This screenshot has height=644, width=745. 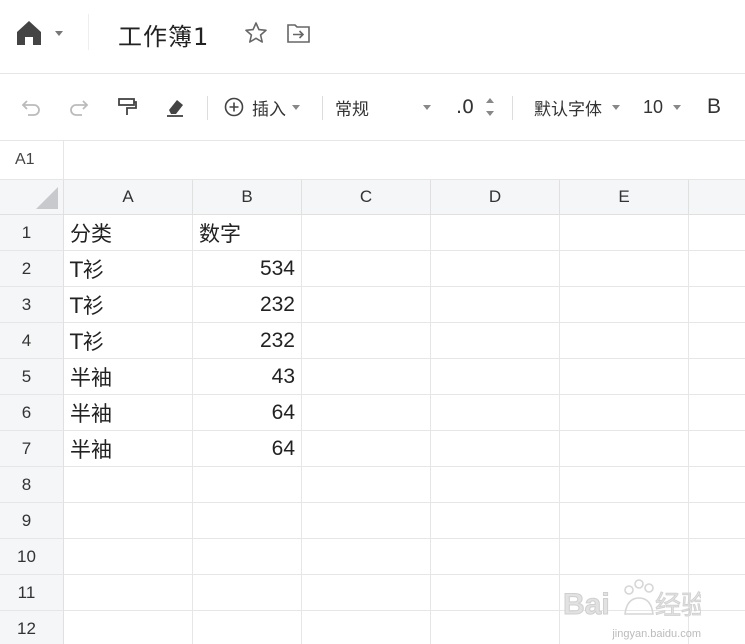 I want to click on stepper-arrows-icon, so click(x=490, y=107).